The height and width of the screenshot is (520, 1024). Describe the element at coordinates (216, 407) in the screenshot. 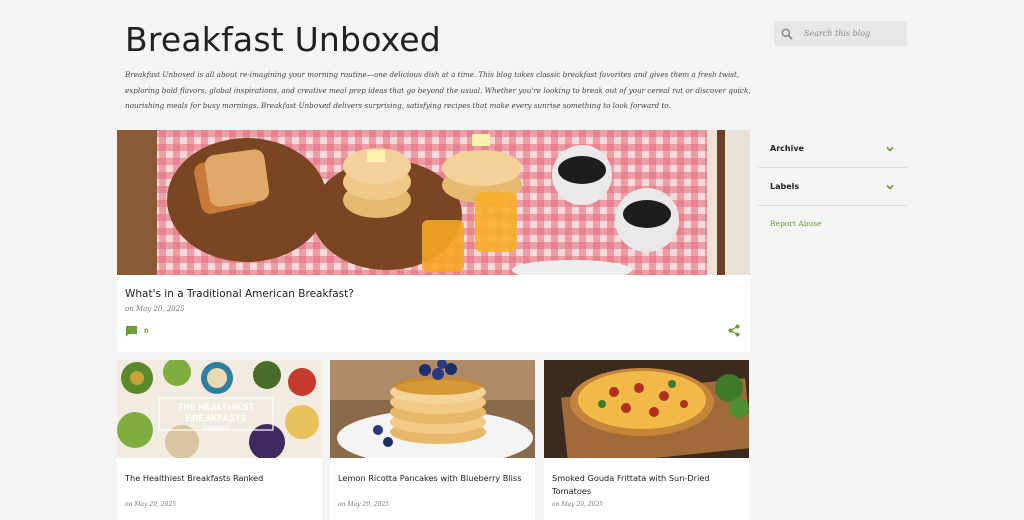

I see `image-caption-line-1: THE HEALTHIEST` at that location.